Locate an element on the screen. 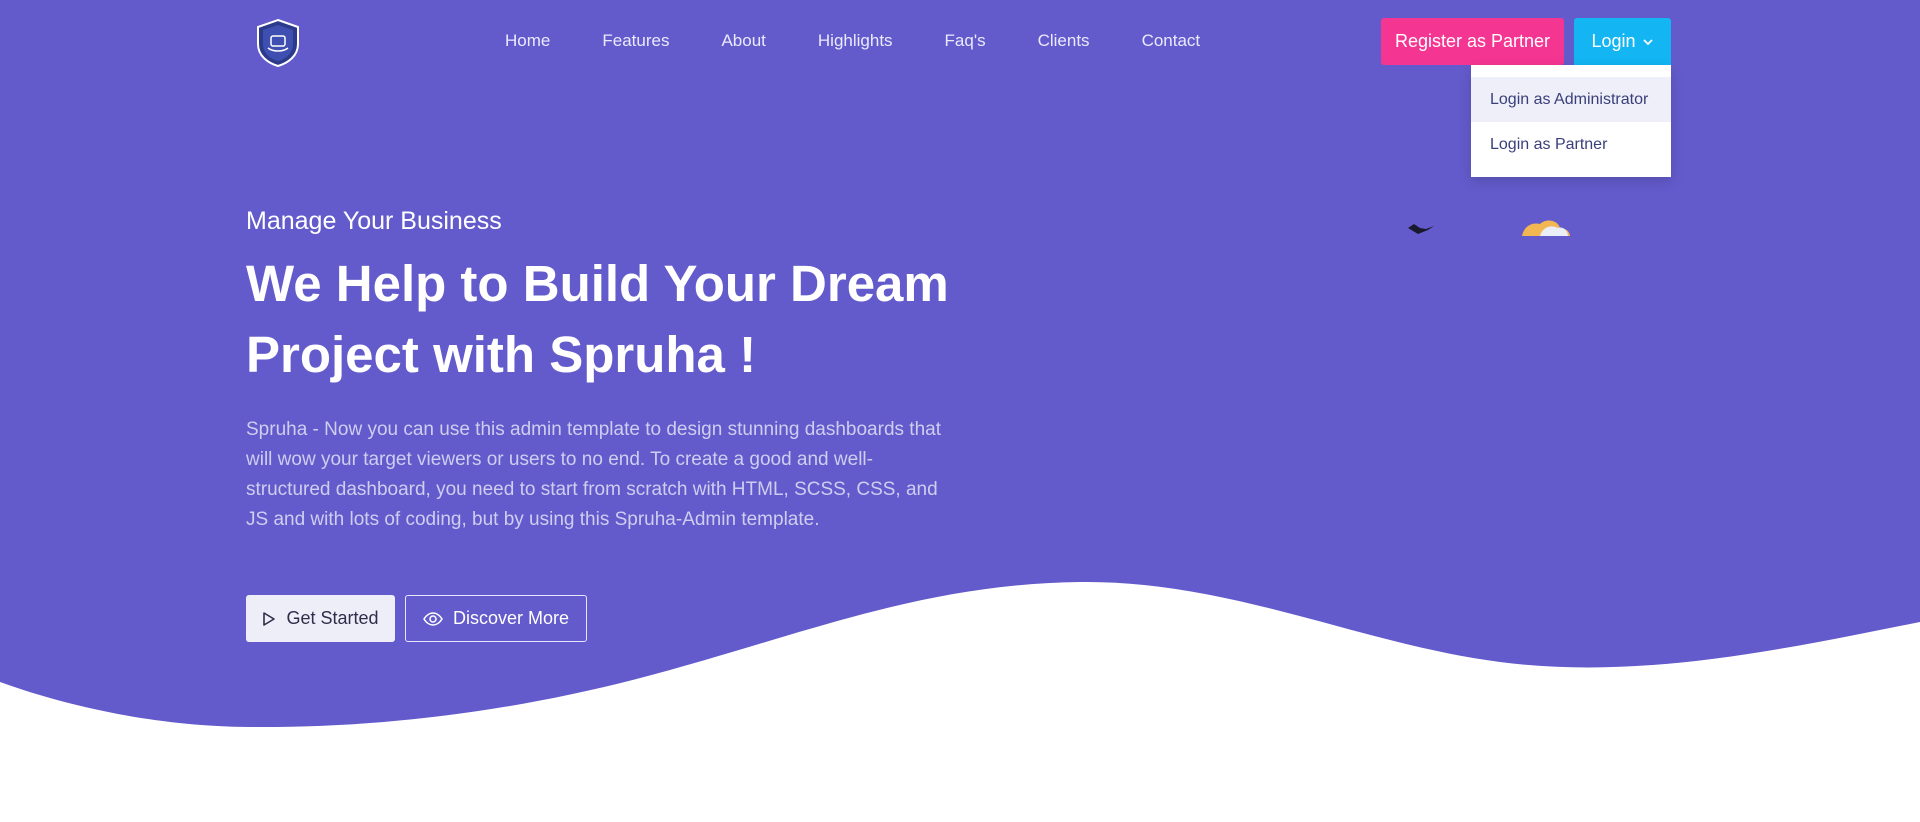  login-partner-item: Login as Partner is located at coordinates (1571, 144).